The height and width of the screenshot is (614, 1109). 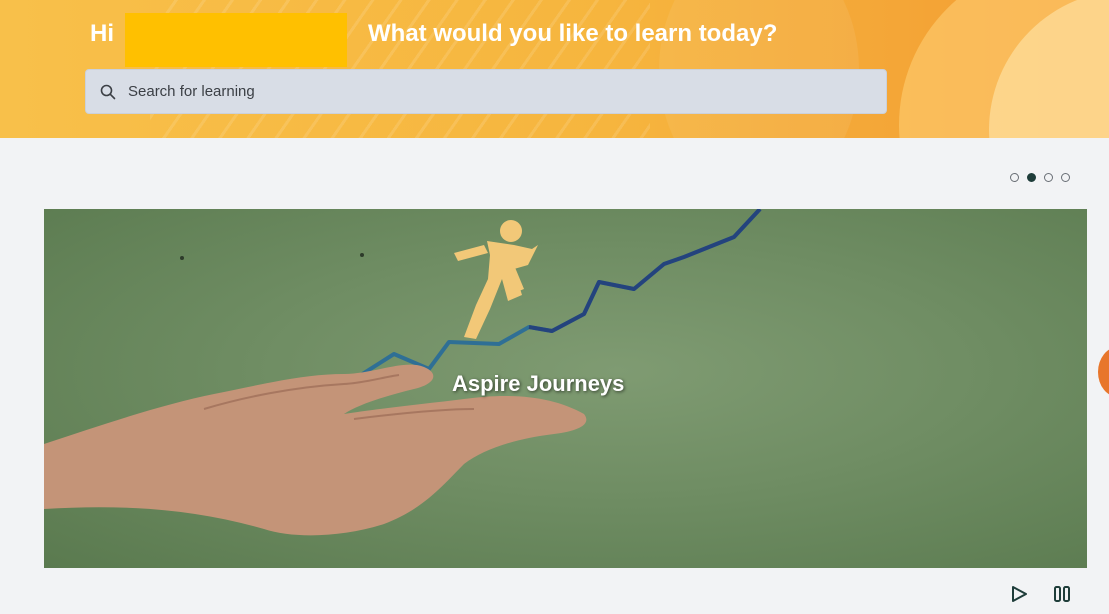 I want to click on redacted-username, so click(x=236, y=40).